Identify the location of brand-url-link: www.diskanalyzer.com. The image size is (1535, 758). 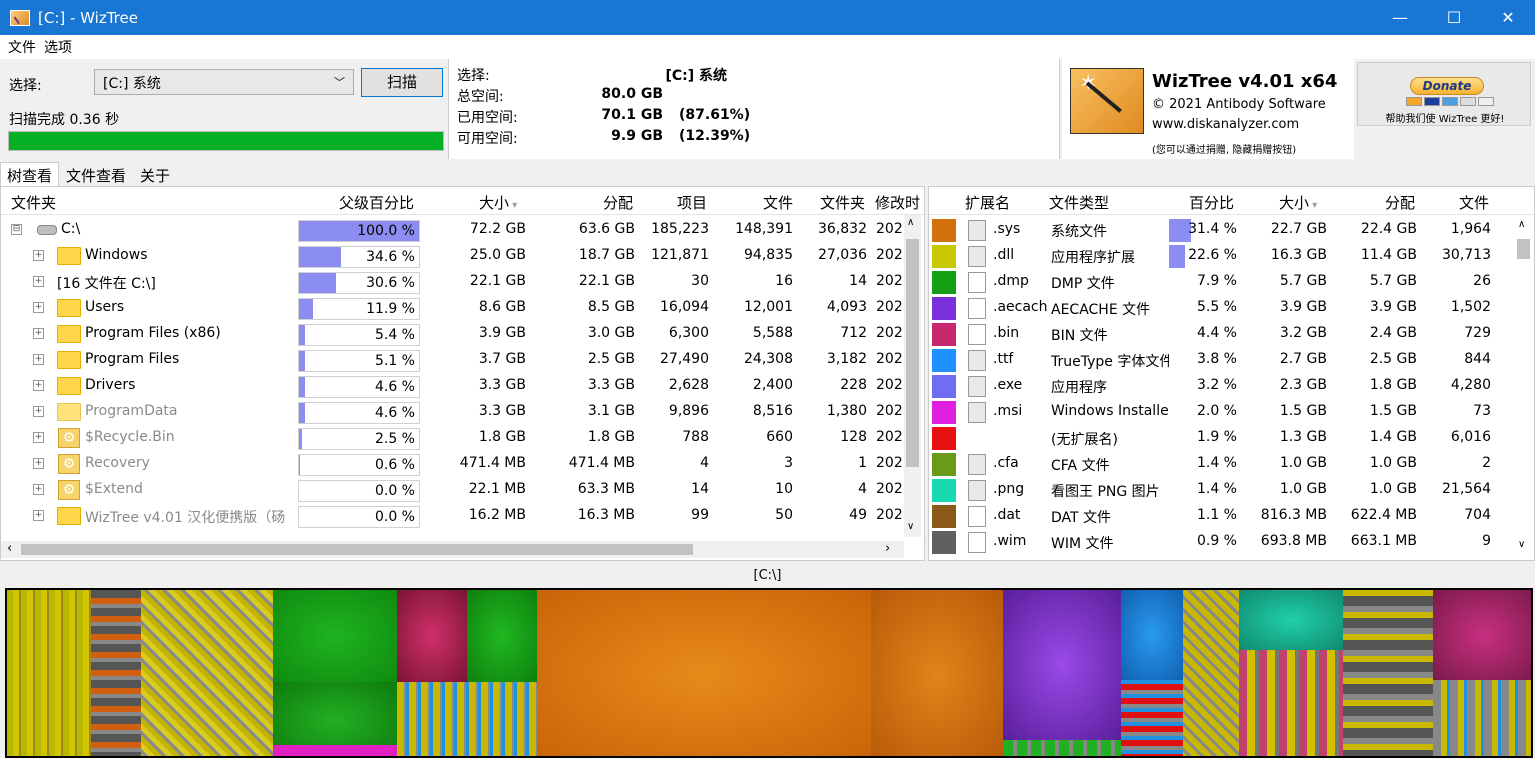
(1225, 124).